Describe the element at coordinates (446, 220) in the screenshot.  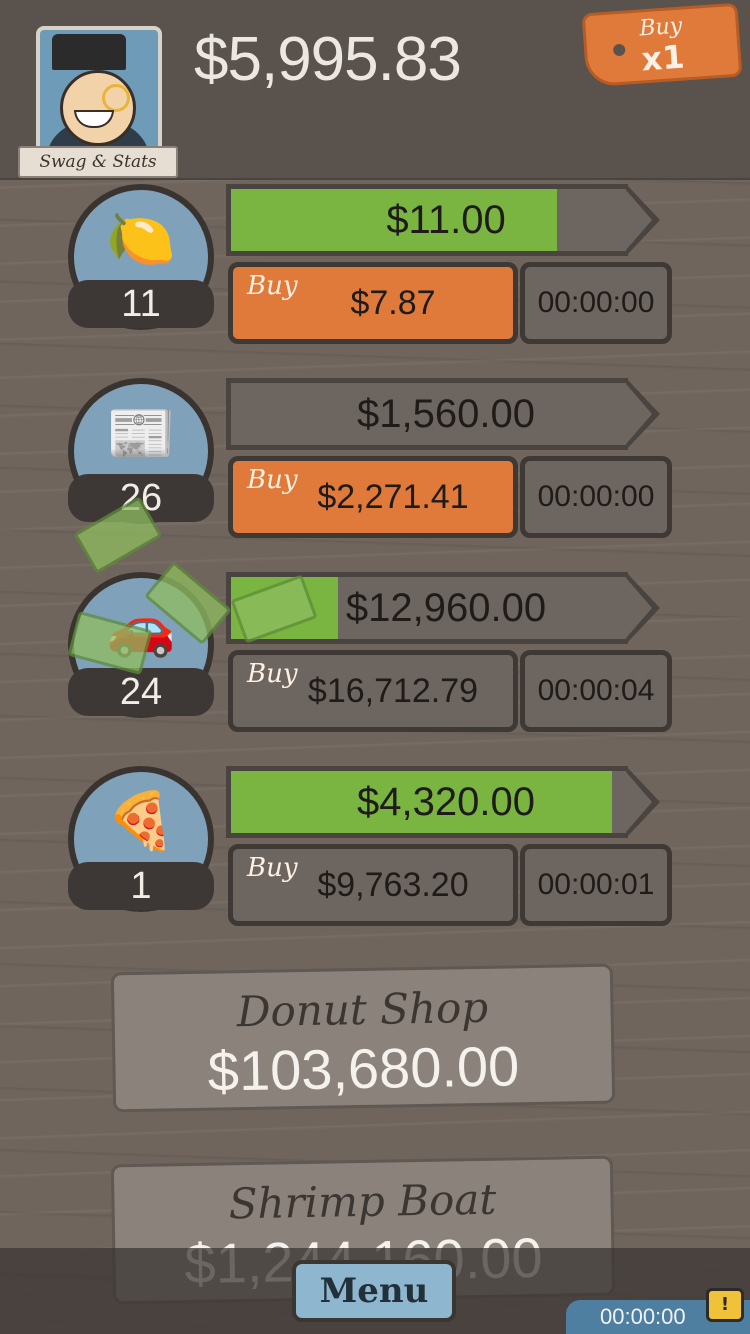
I see `earnings-per-cycle: $11.00` at that location.